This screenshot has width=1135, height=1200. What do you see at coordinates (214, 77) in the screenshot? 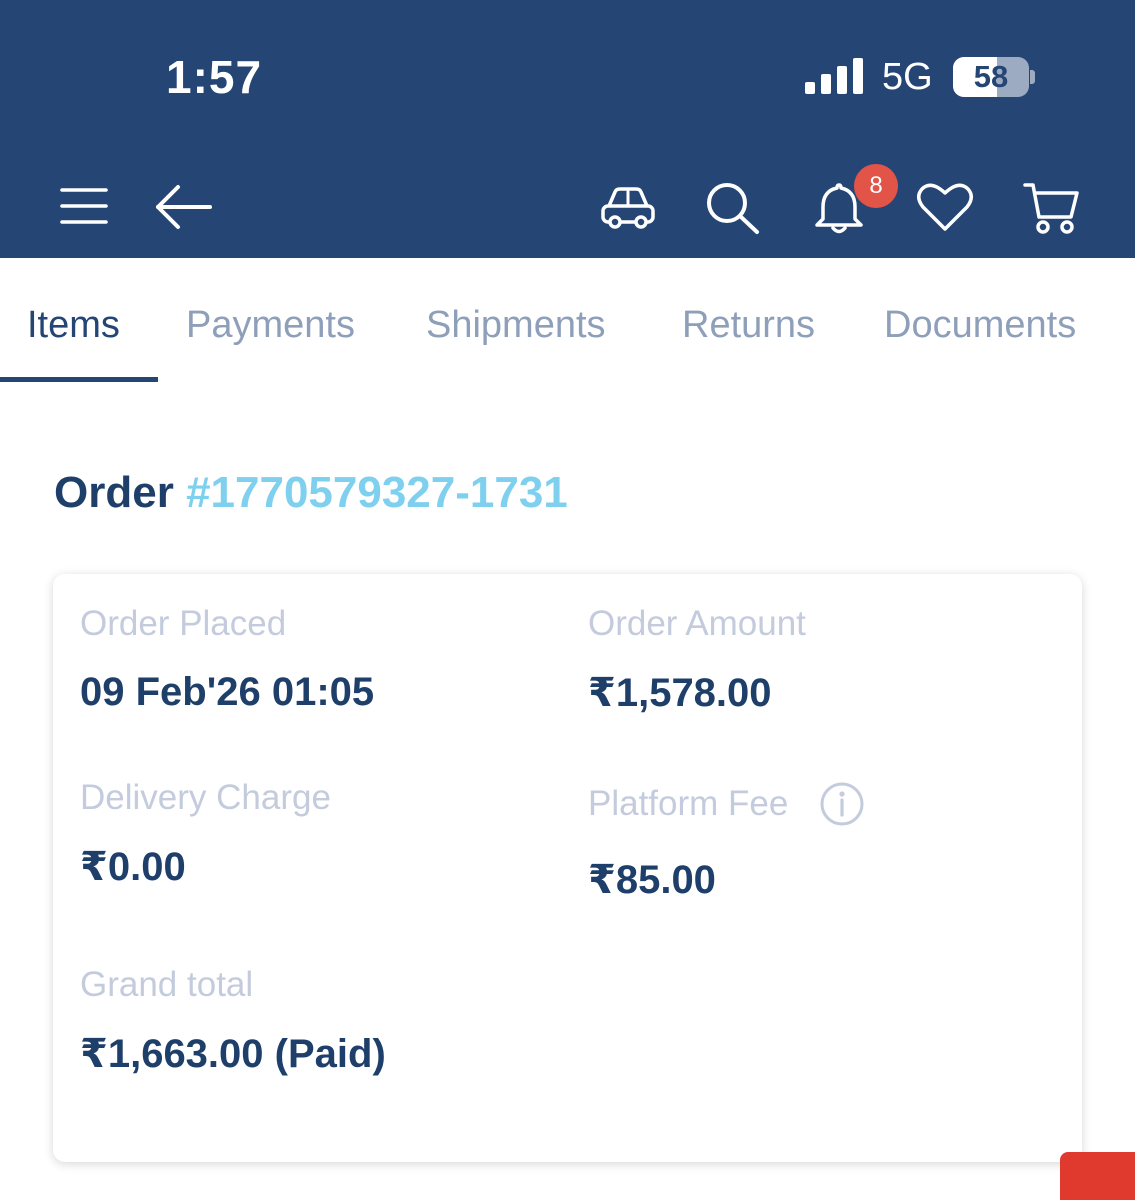
I see `status-time: 1:57` at bounding box center [214, 77].